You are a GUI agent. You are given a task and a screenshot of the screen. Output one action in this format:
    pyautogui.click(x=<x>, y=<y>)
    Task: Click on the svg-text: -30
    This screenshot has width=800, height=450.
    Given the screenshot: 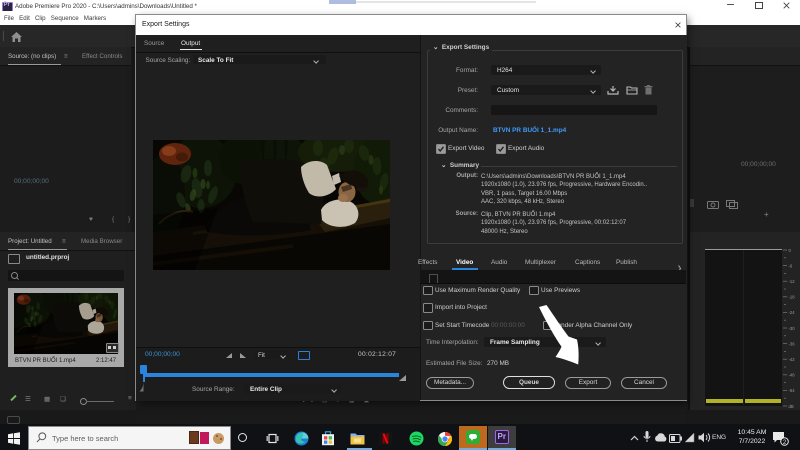 What is the action you would take?
    pyautogui.click(x=792, y=328)
    